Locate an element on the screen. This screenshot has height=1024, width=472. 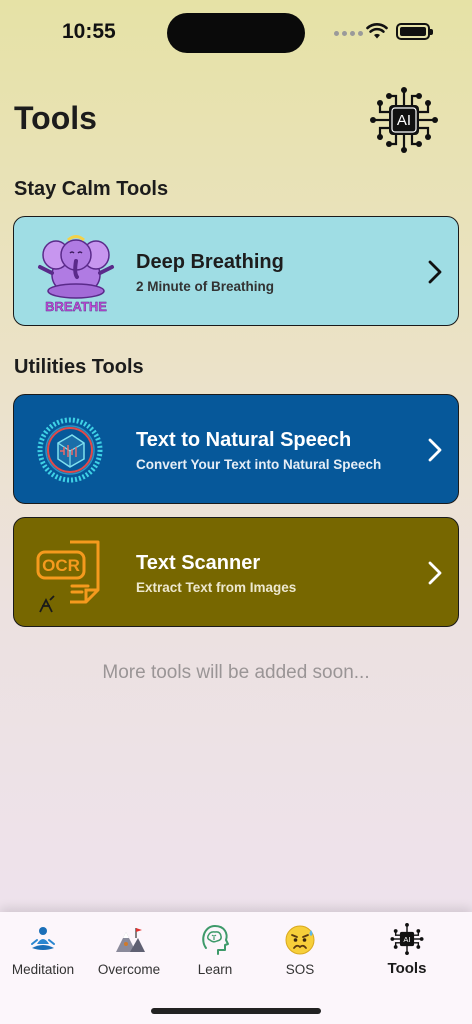
meditation-icon is located at coordinates (43, 938).